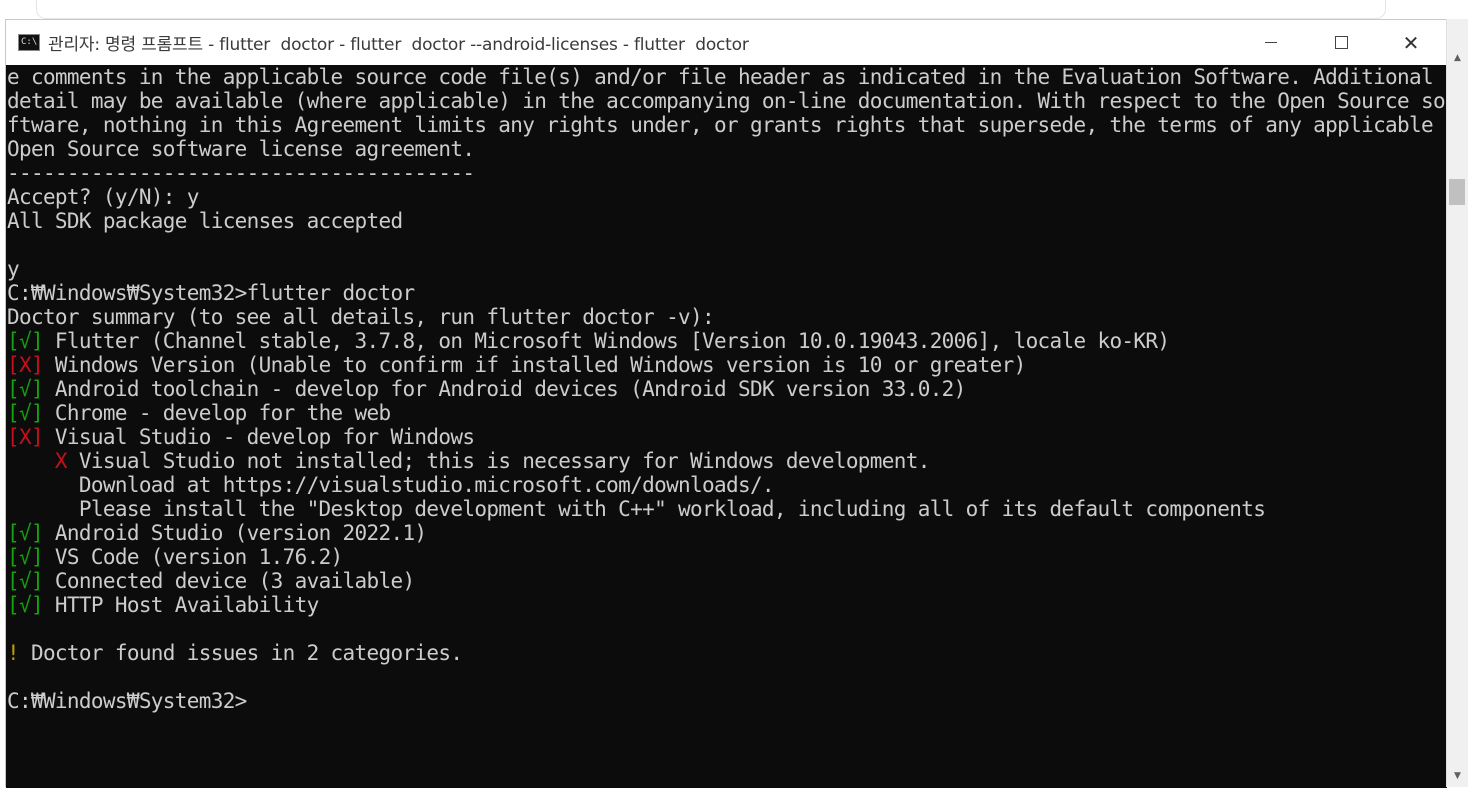 This screenshot has width=1468, height=788. Describe the element at coordinates (211, 581) in the screenshot. I see `check-connected-device: [√] Connected device (3 available)` at that location.